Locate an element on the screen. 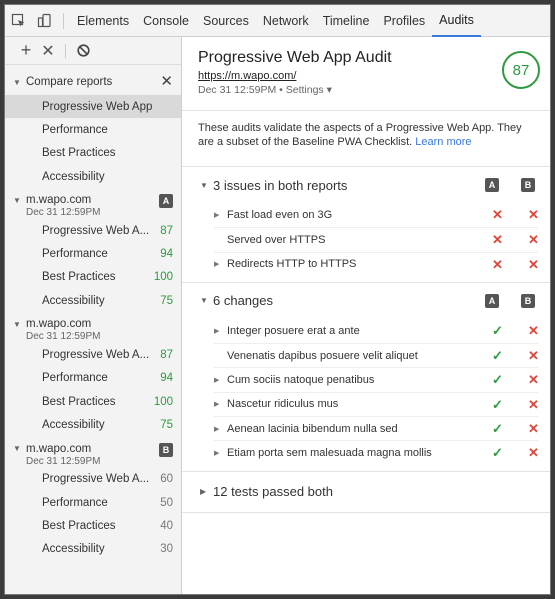 Image resolution: width=555 pixels, height=599 pixels. report-header: ▼ m.wapo.com Dec 31 12:59PM B is located at coordinates (93, 452).